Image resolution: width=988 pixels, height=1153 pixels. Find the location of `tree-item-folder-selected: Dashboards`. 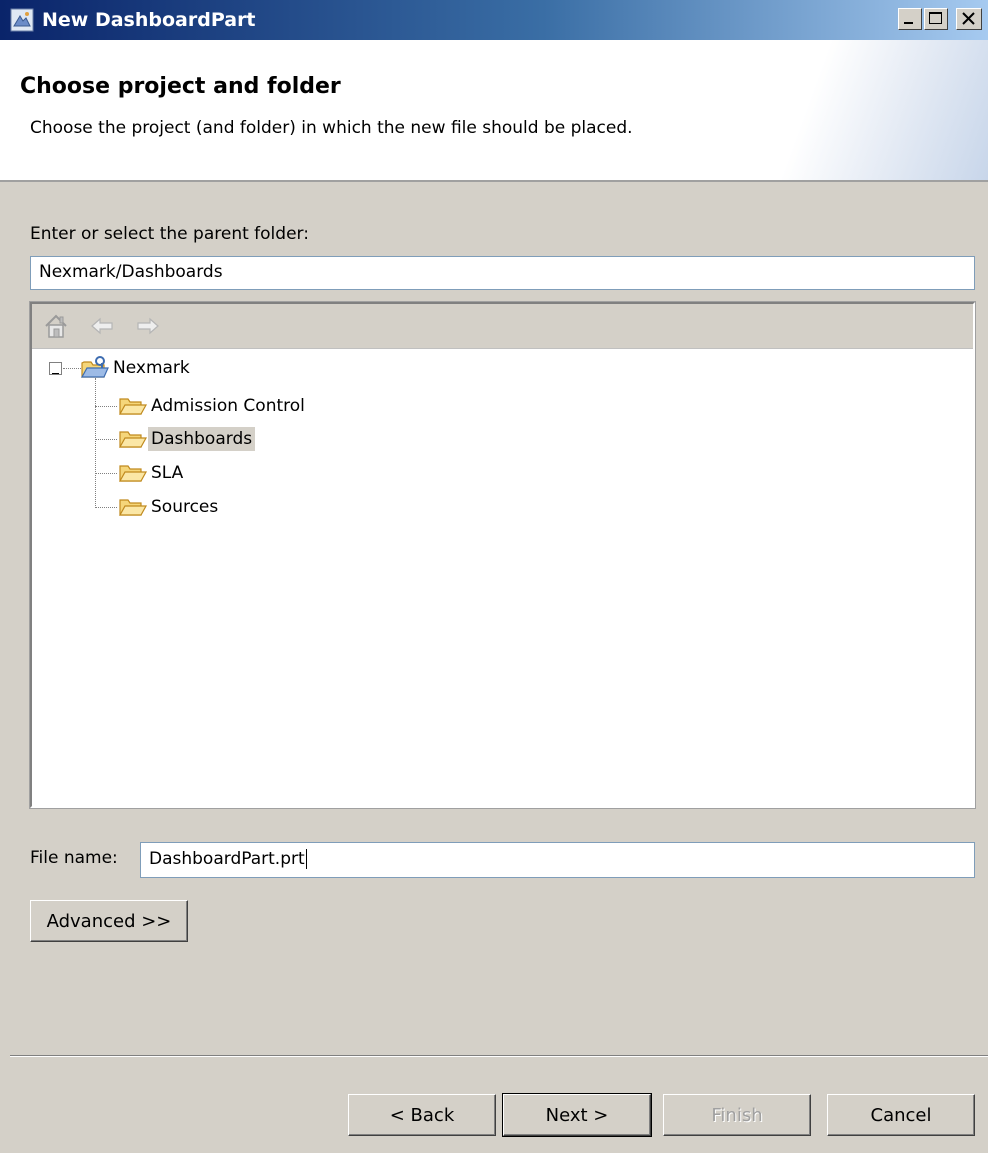

tree-item-folder-selected: Dashboards is located at coordinates (187, 439).